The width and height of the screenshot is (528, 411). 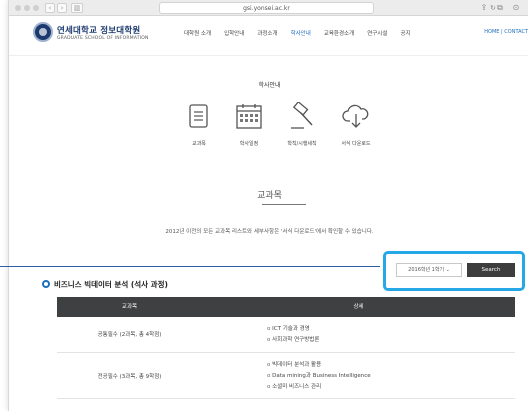 I want to click on nav-item-admission: 입학안내, so click(x=234, y=33).